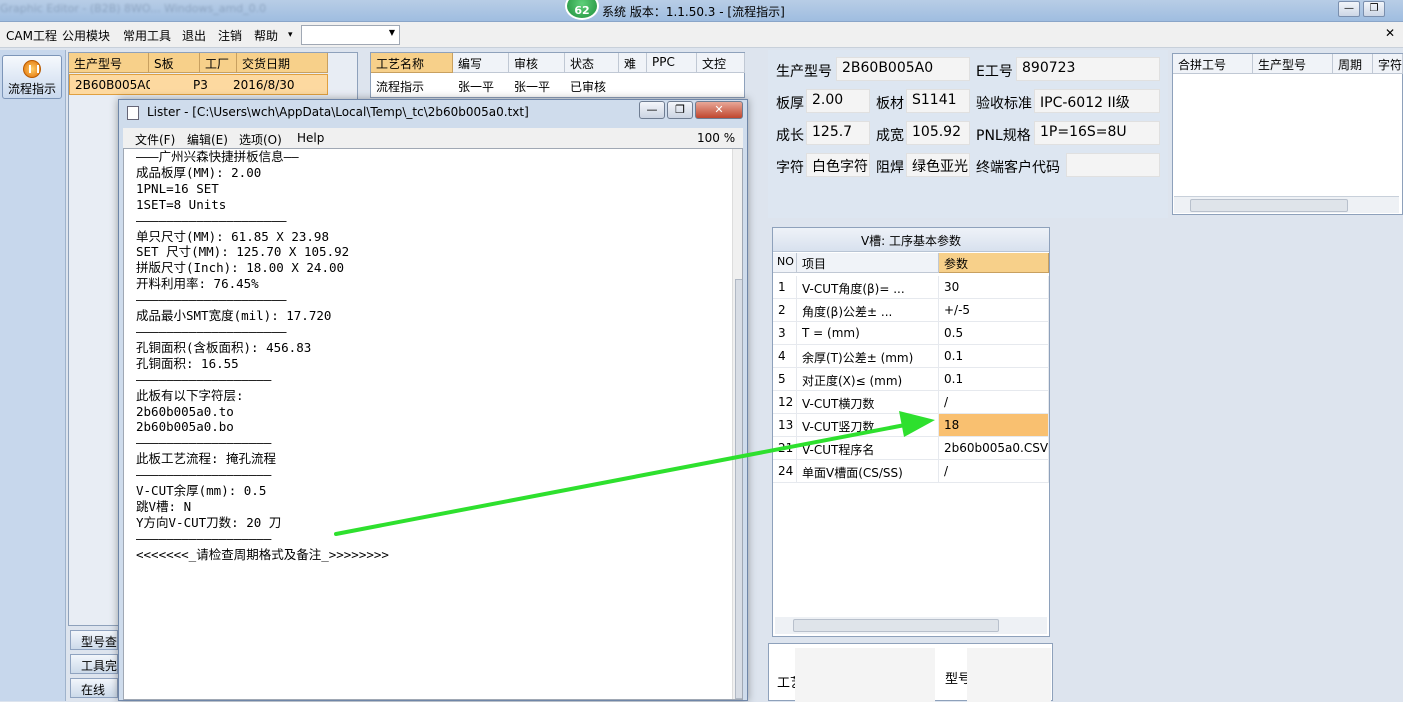  Describe the element at coordinates (938, 165) in the screenshot. I see `field-mask: 绿色亚光` at that location.